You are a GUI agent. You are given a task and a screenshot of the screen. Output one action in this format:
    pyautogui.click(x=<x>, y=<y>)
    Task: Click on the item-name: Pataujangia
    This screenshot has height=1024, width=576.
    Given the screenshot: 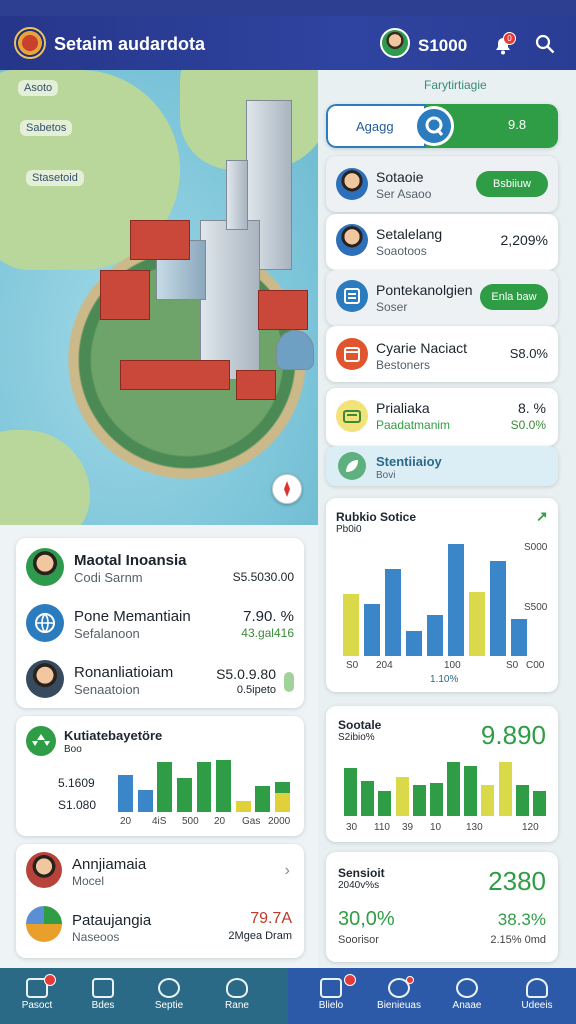 What is the action you would take?
    pyautogui.click(x=111, y=920)
    